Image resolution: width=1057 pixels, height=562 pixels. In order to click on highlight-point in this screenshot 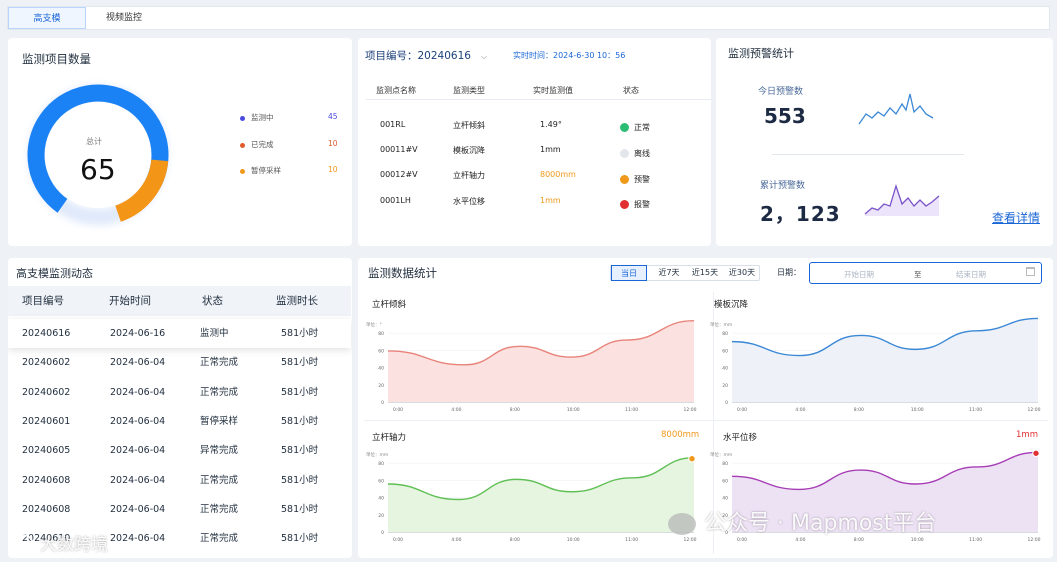, I will do `click(692, 458)`.